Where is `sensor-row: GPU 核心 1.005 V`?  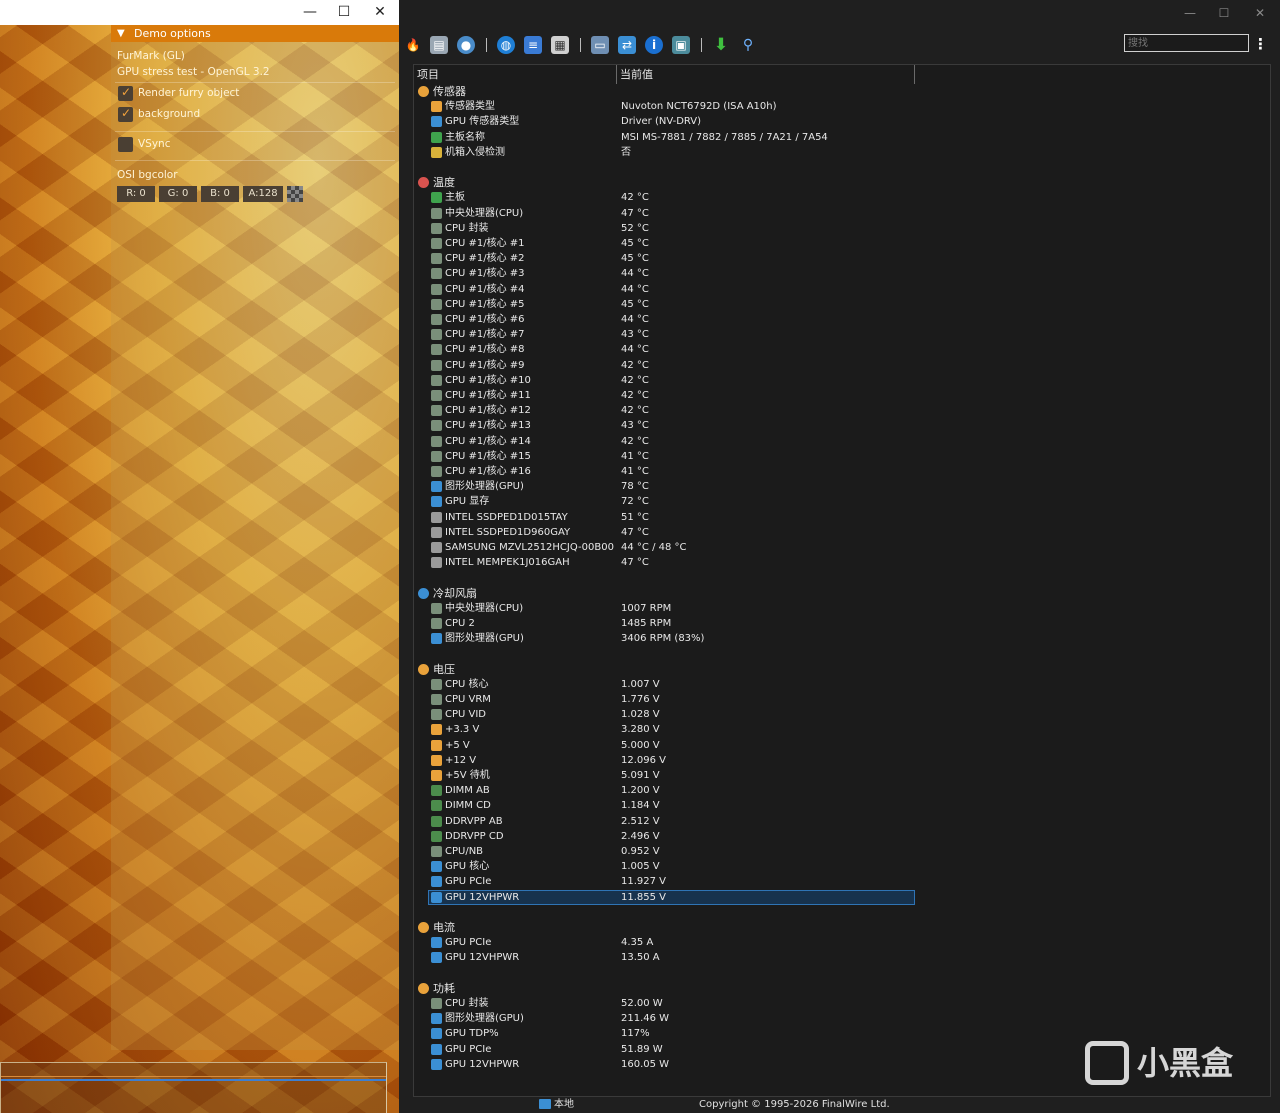
sensor-row: GPU 核心 1.005 V is located at coordinates (842, 866).